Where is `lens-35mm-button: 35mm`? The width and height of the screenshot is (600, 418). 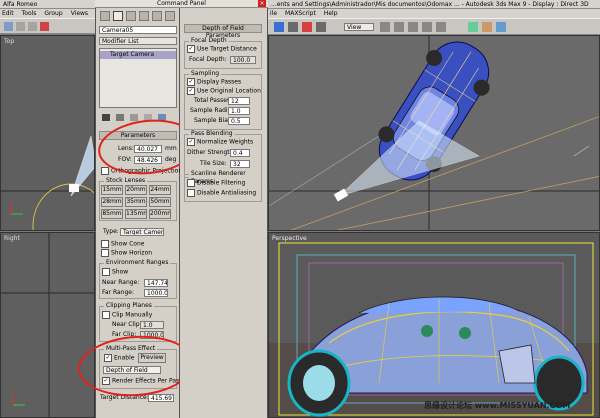 lens-35mm-button: 35mm is located at coordinates (136, 202).